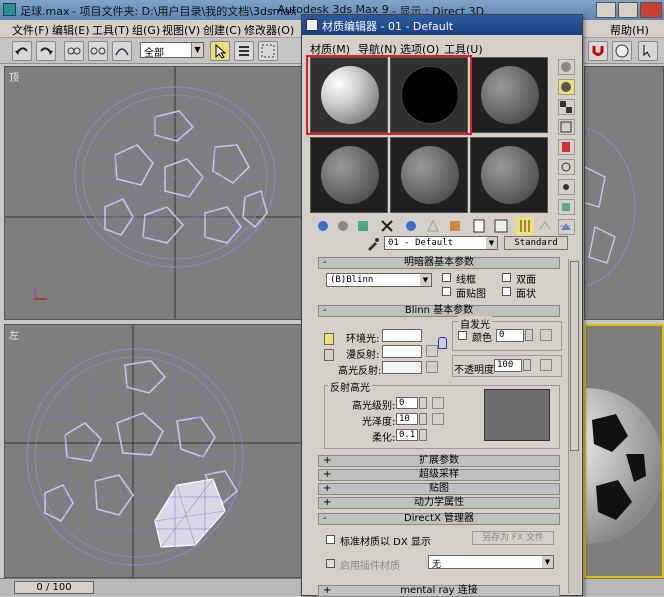 Image resolution: width=664 pixels, height=597 pixels. I want to click on material-type-button: Standard, so click(536, 243).